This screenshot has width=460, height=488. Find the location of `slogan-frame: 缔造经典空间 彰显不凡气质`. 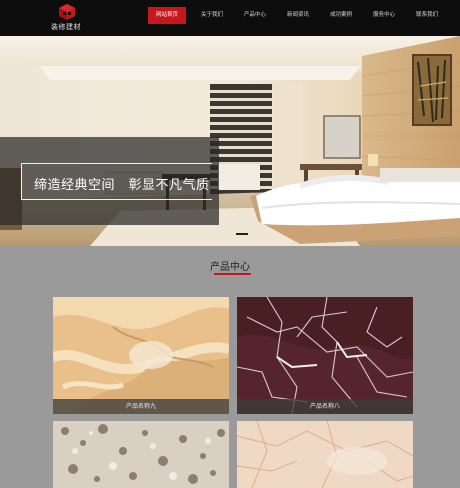

slogan-frame: 缔造经典空间 彰显不凡气质 is located at coordinates (116, 181).